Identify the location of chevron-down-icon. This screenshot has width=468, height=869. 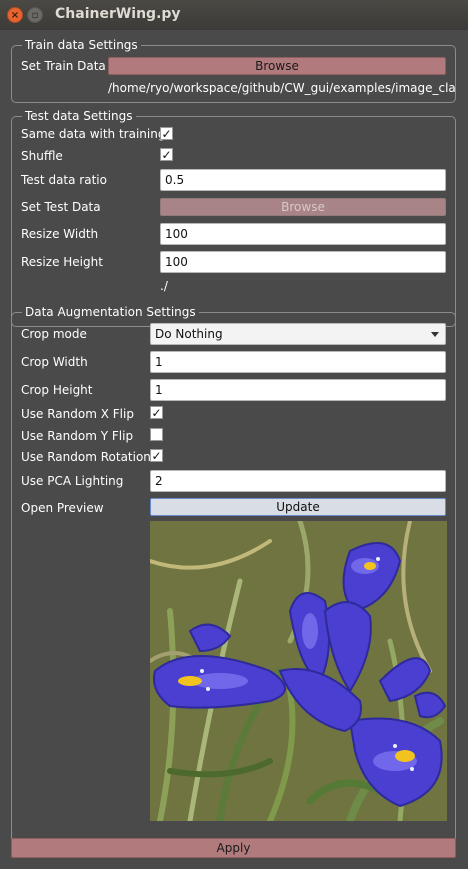
(435, 334).